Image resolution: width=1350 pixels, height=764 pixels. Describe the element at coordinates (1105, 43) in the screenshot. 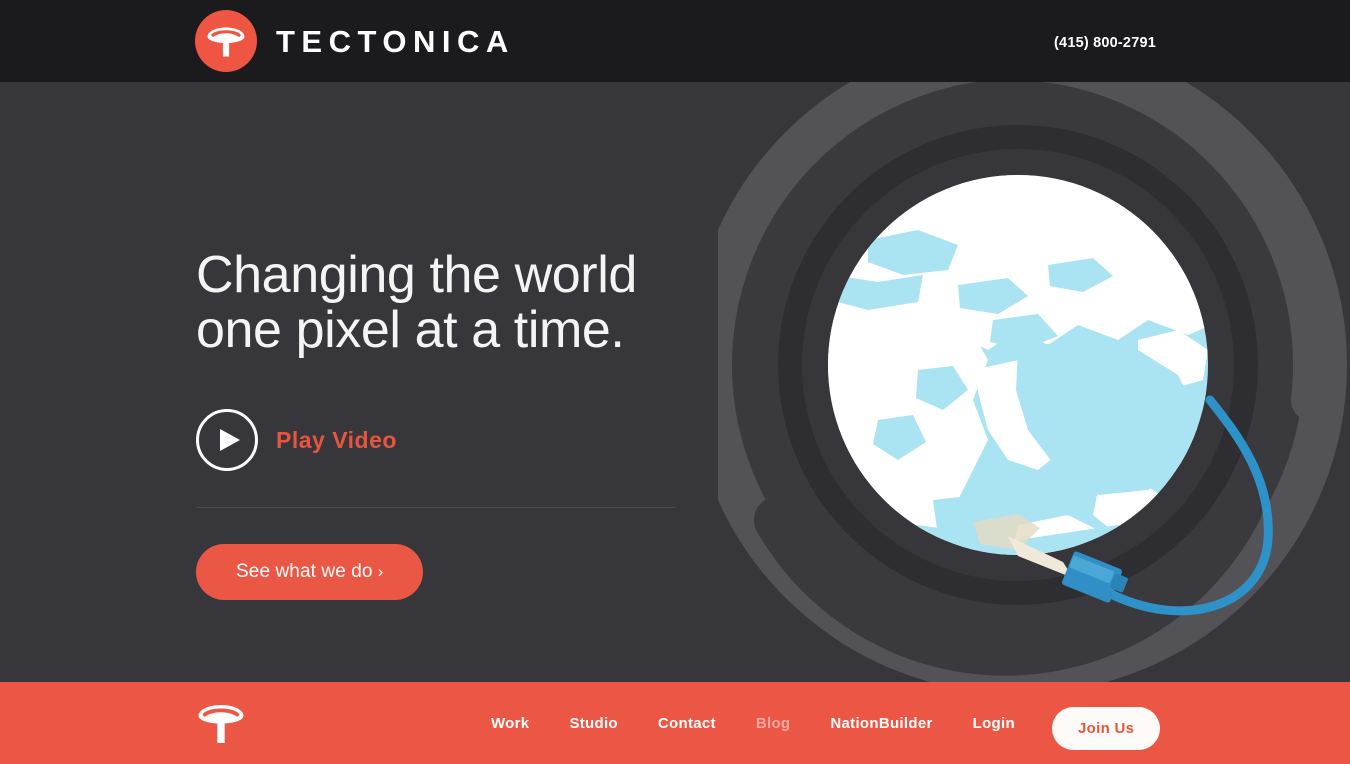

I see `phone-number: (415) 800-2791` at that location.